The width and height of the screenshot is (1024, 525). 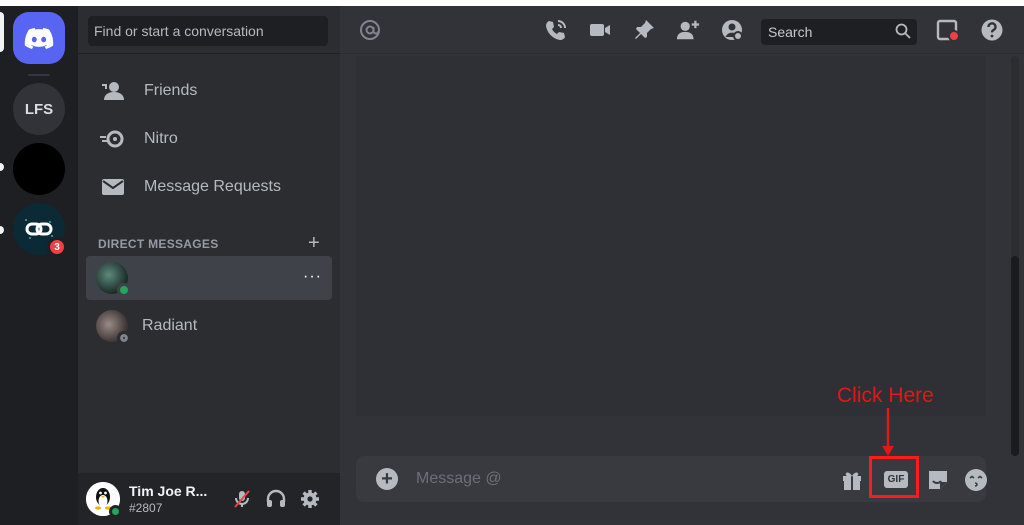 I want to click on find-conversation-button: Find or start a conversation, so click(x=208, y=31).